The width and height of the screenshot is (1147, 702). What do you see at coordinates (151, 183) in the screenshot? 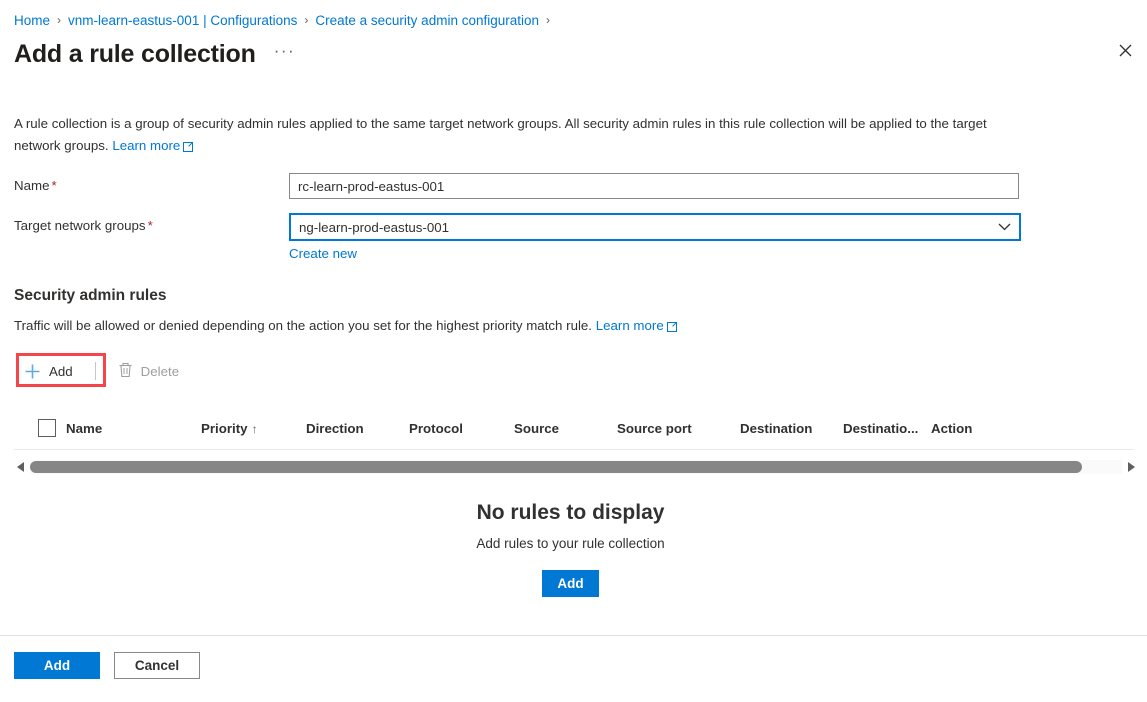
I see `name-label: Name *` at bounding box center [151, 183].